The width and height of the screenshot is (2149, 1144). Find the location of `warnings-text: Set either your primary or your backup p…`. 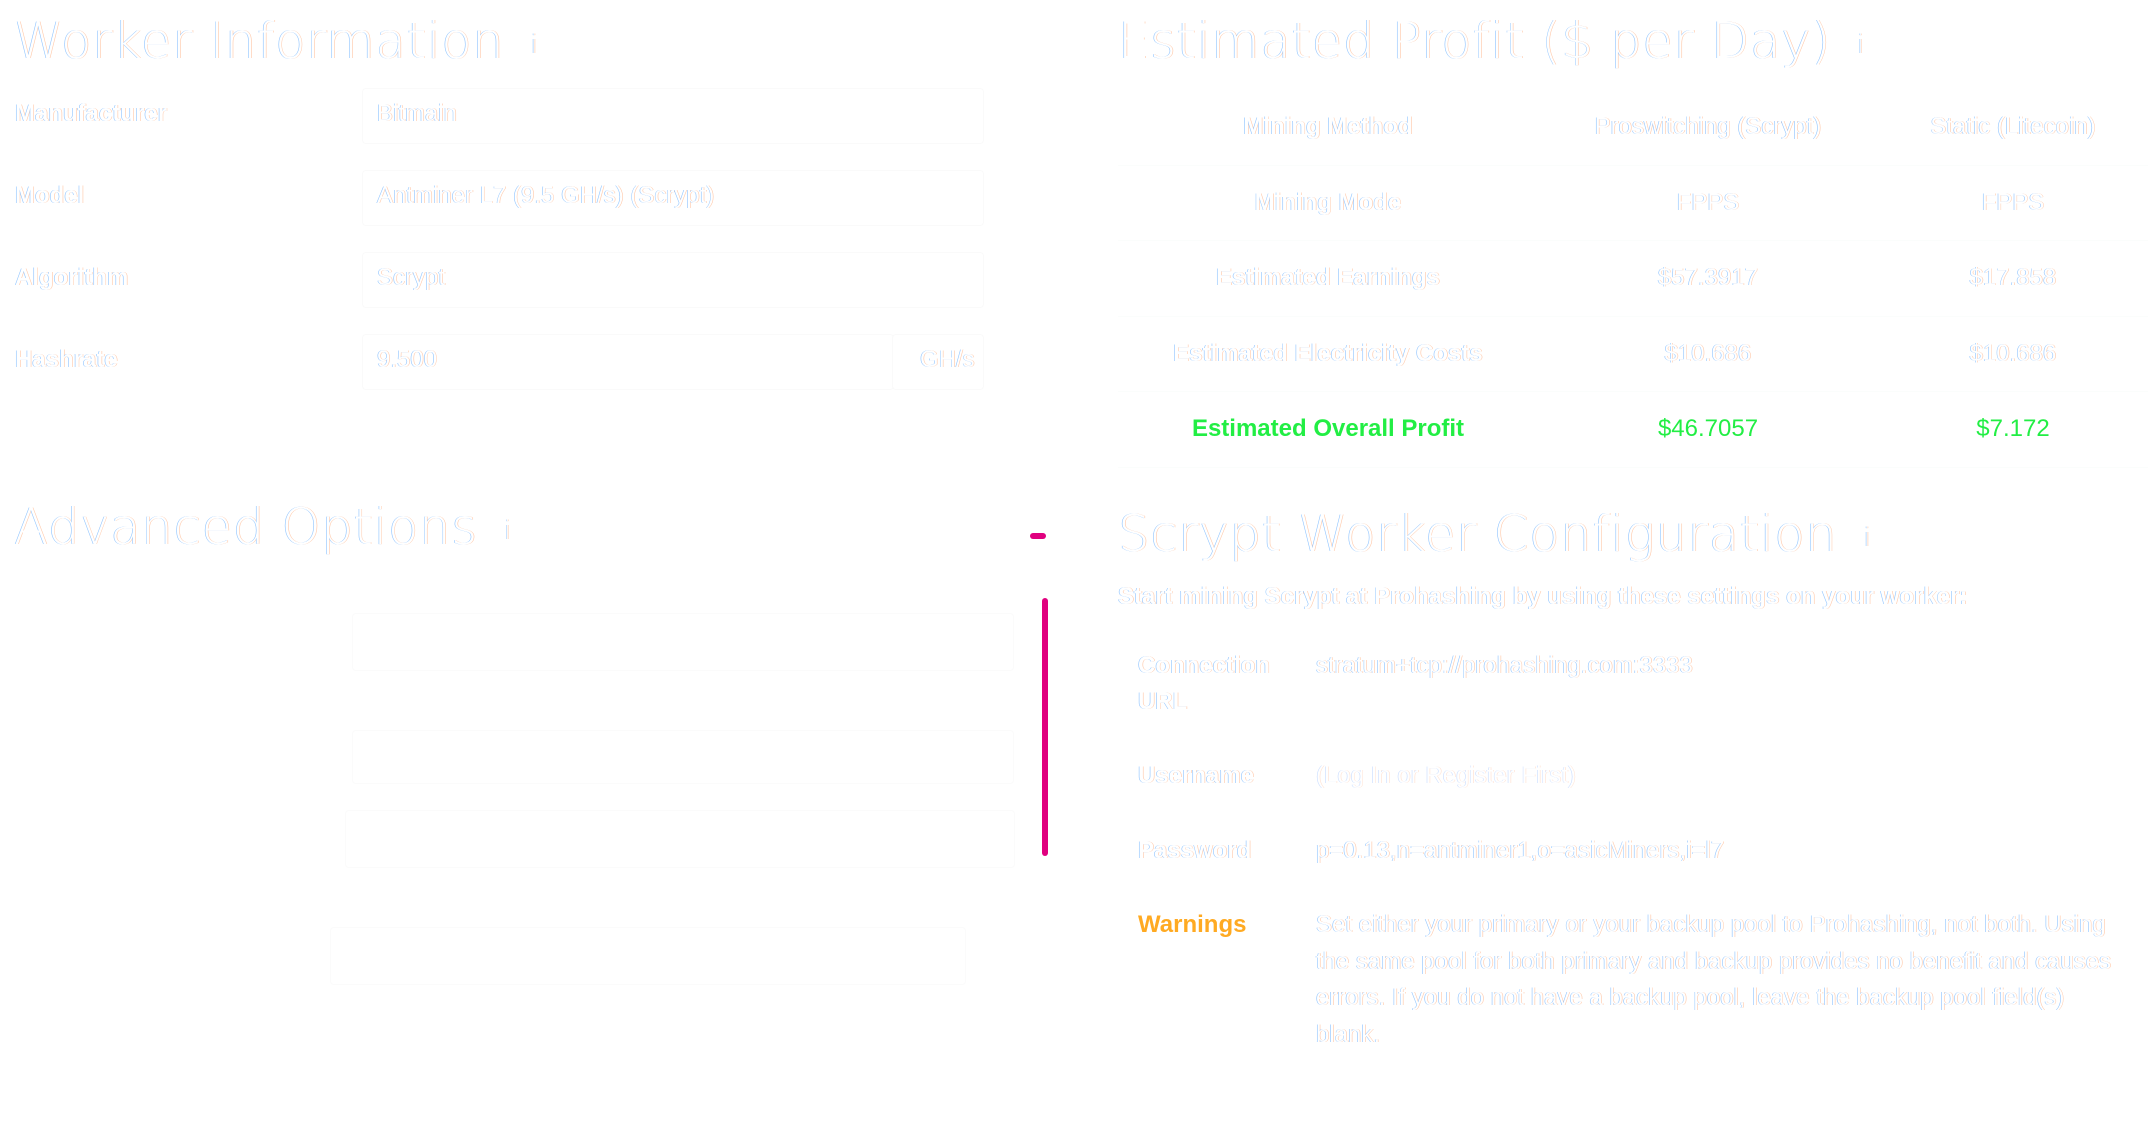

warnings-text: Set either your primary or your backup p… is located at coordinates (1714, 979).